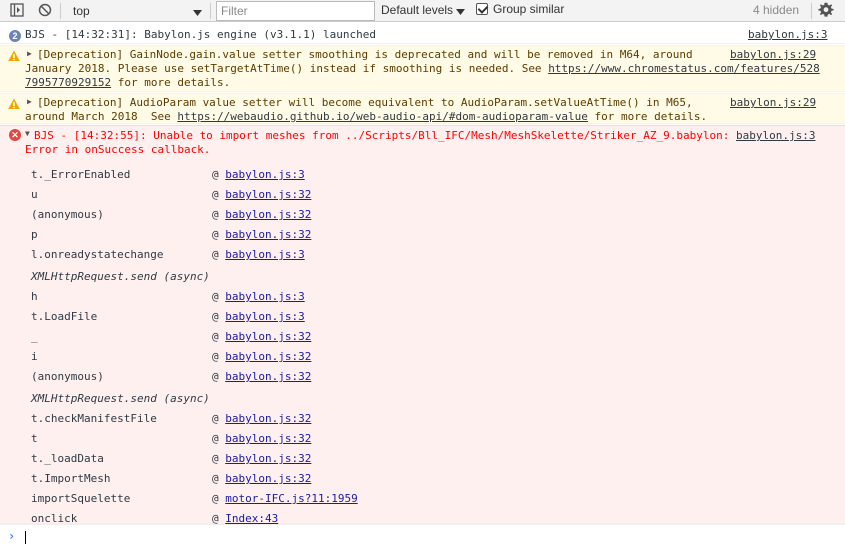 Image resolution: width=845 pixels, height=548 pixels. What do you see at coordinates (27, 133) in the screenshot?
I see `triangle-down-icon: ▼` at bounding box center [27, 133].